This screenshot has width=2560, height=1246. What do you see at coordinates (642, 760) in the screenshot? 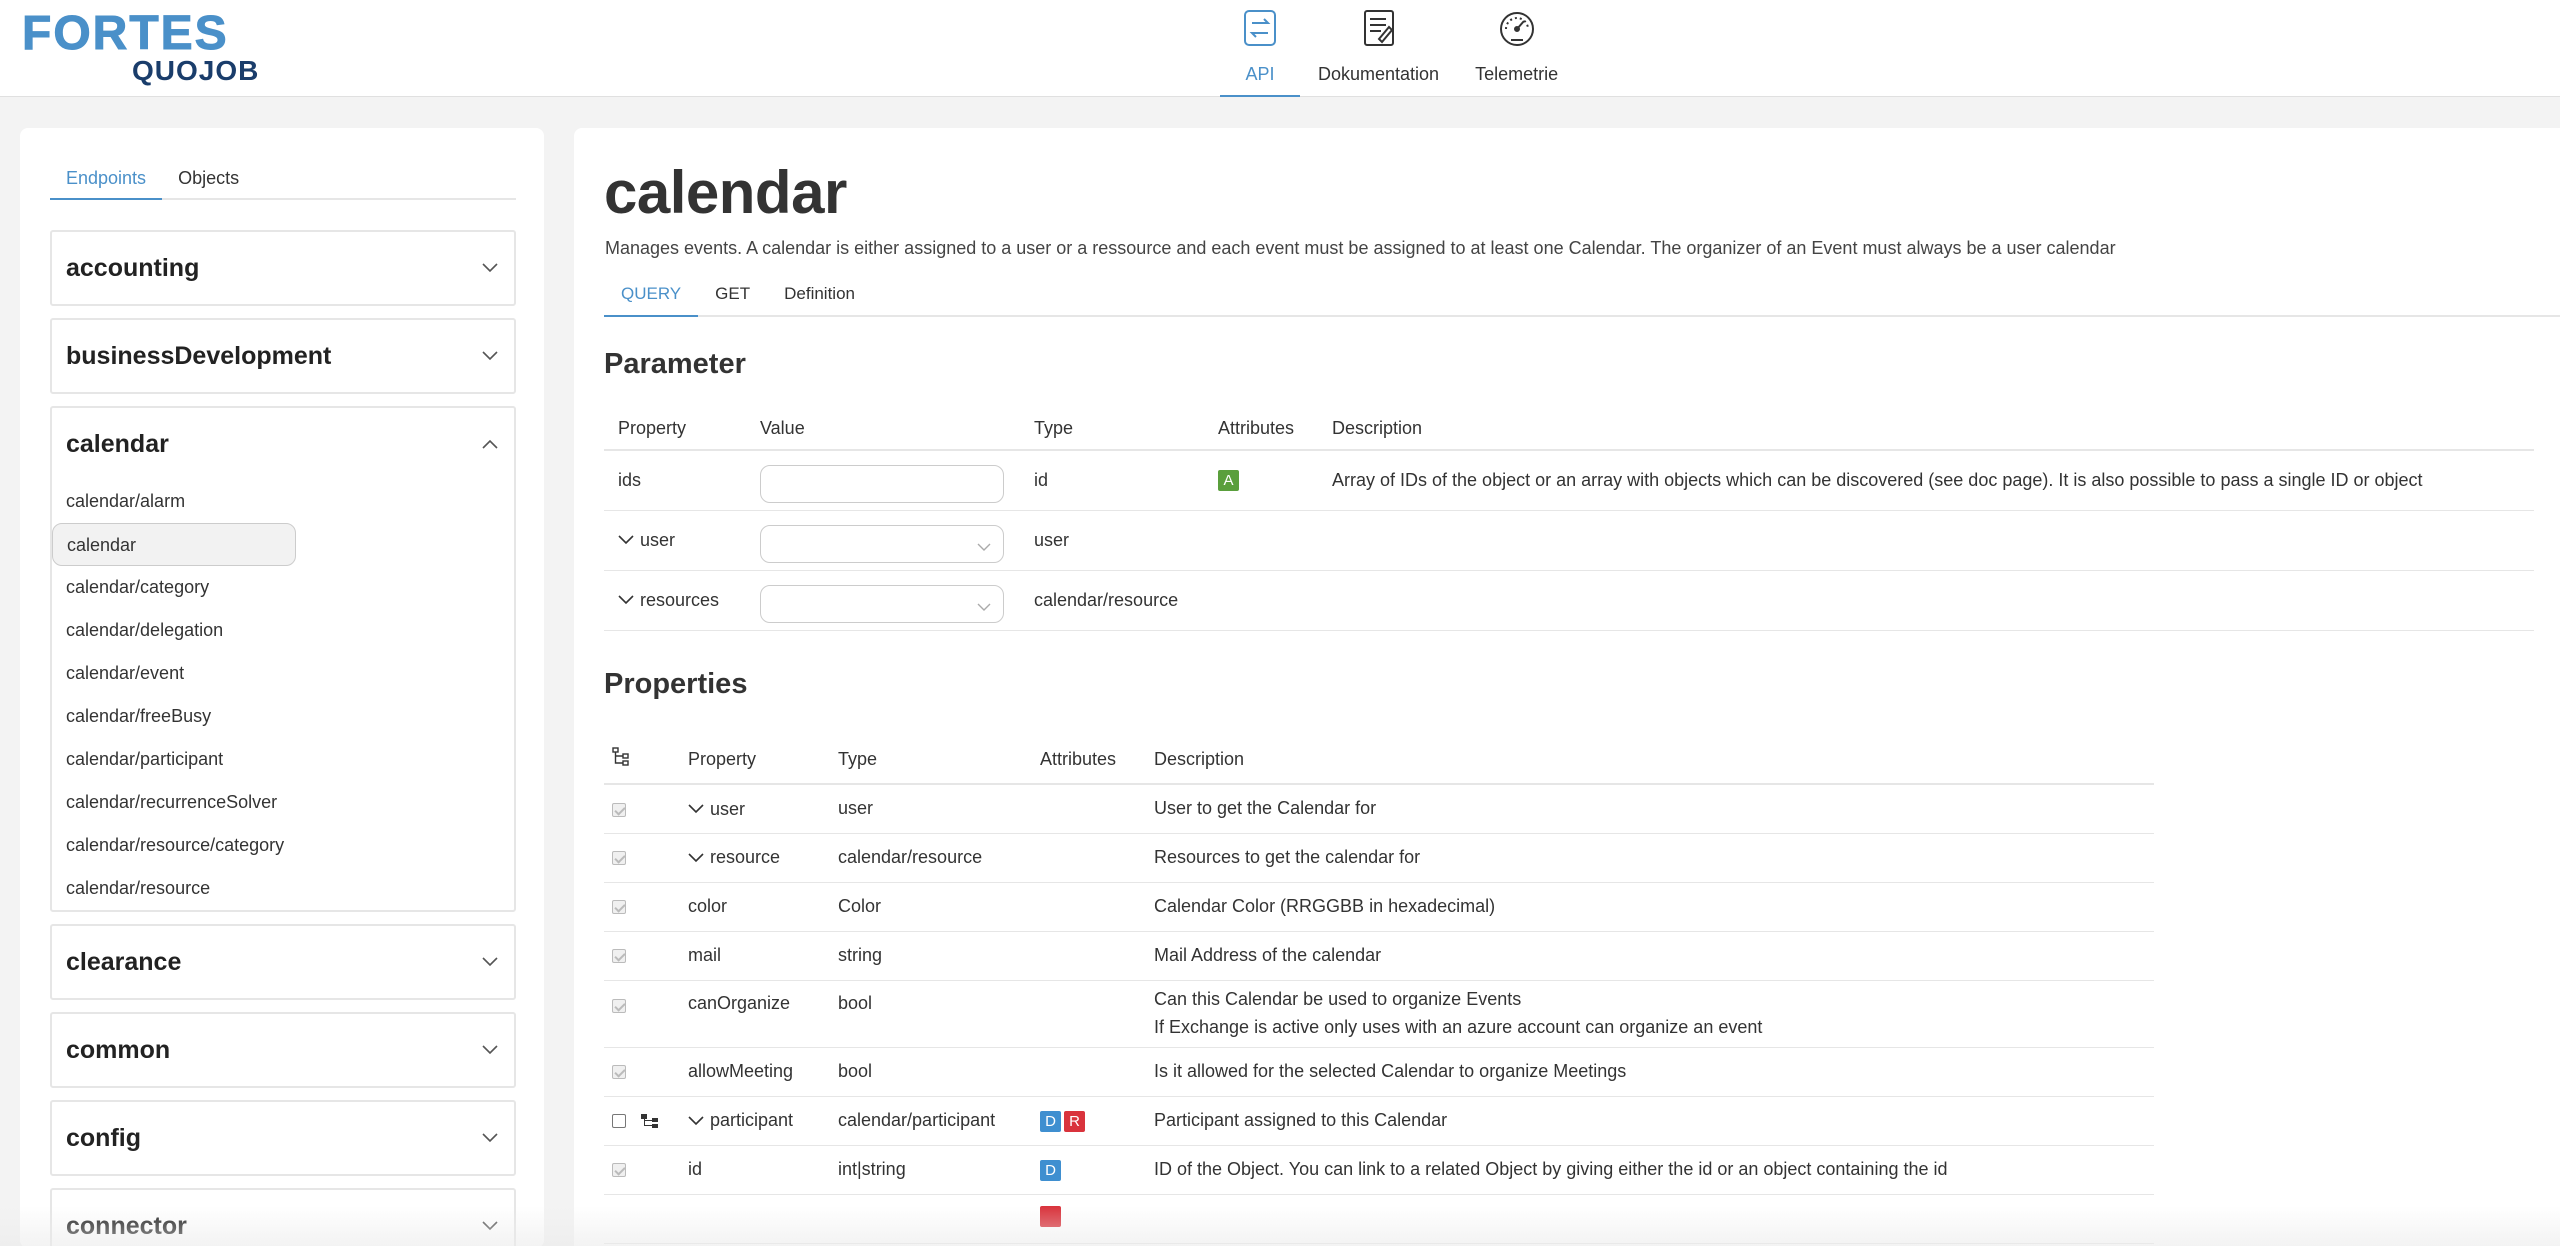
I see `tree-toggle-header` at bounding box center [642, 760].